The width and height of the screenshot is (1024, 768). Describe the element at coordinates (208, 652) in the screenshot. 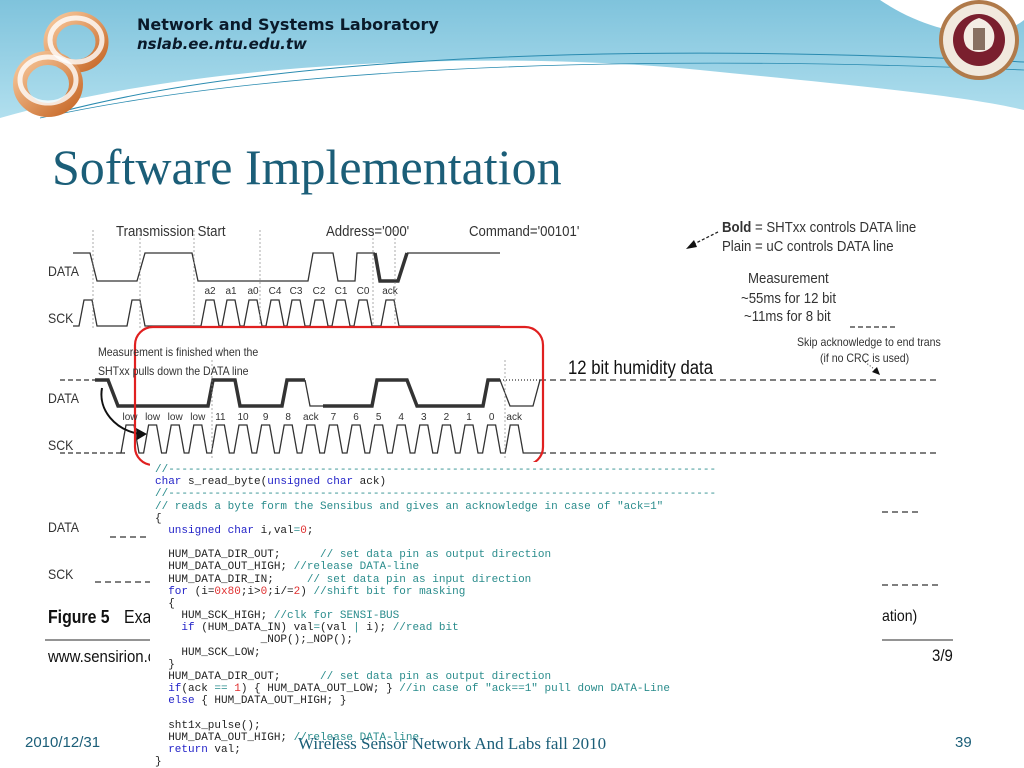

I see `code-token-plain: HUM_SCK_LOW;` at that location.